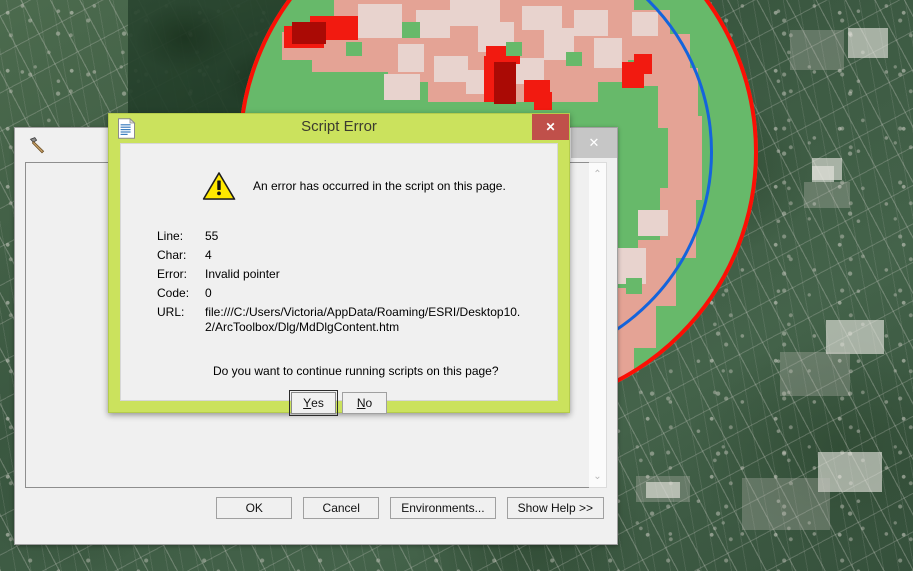 Image resolution: width=913 pixels, height=571 pixels. I want to click on script-error-titlebar: Script Error ✕, so click(339, 128).